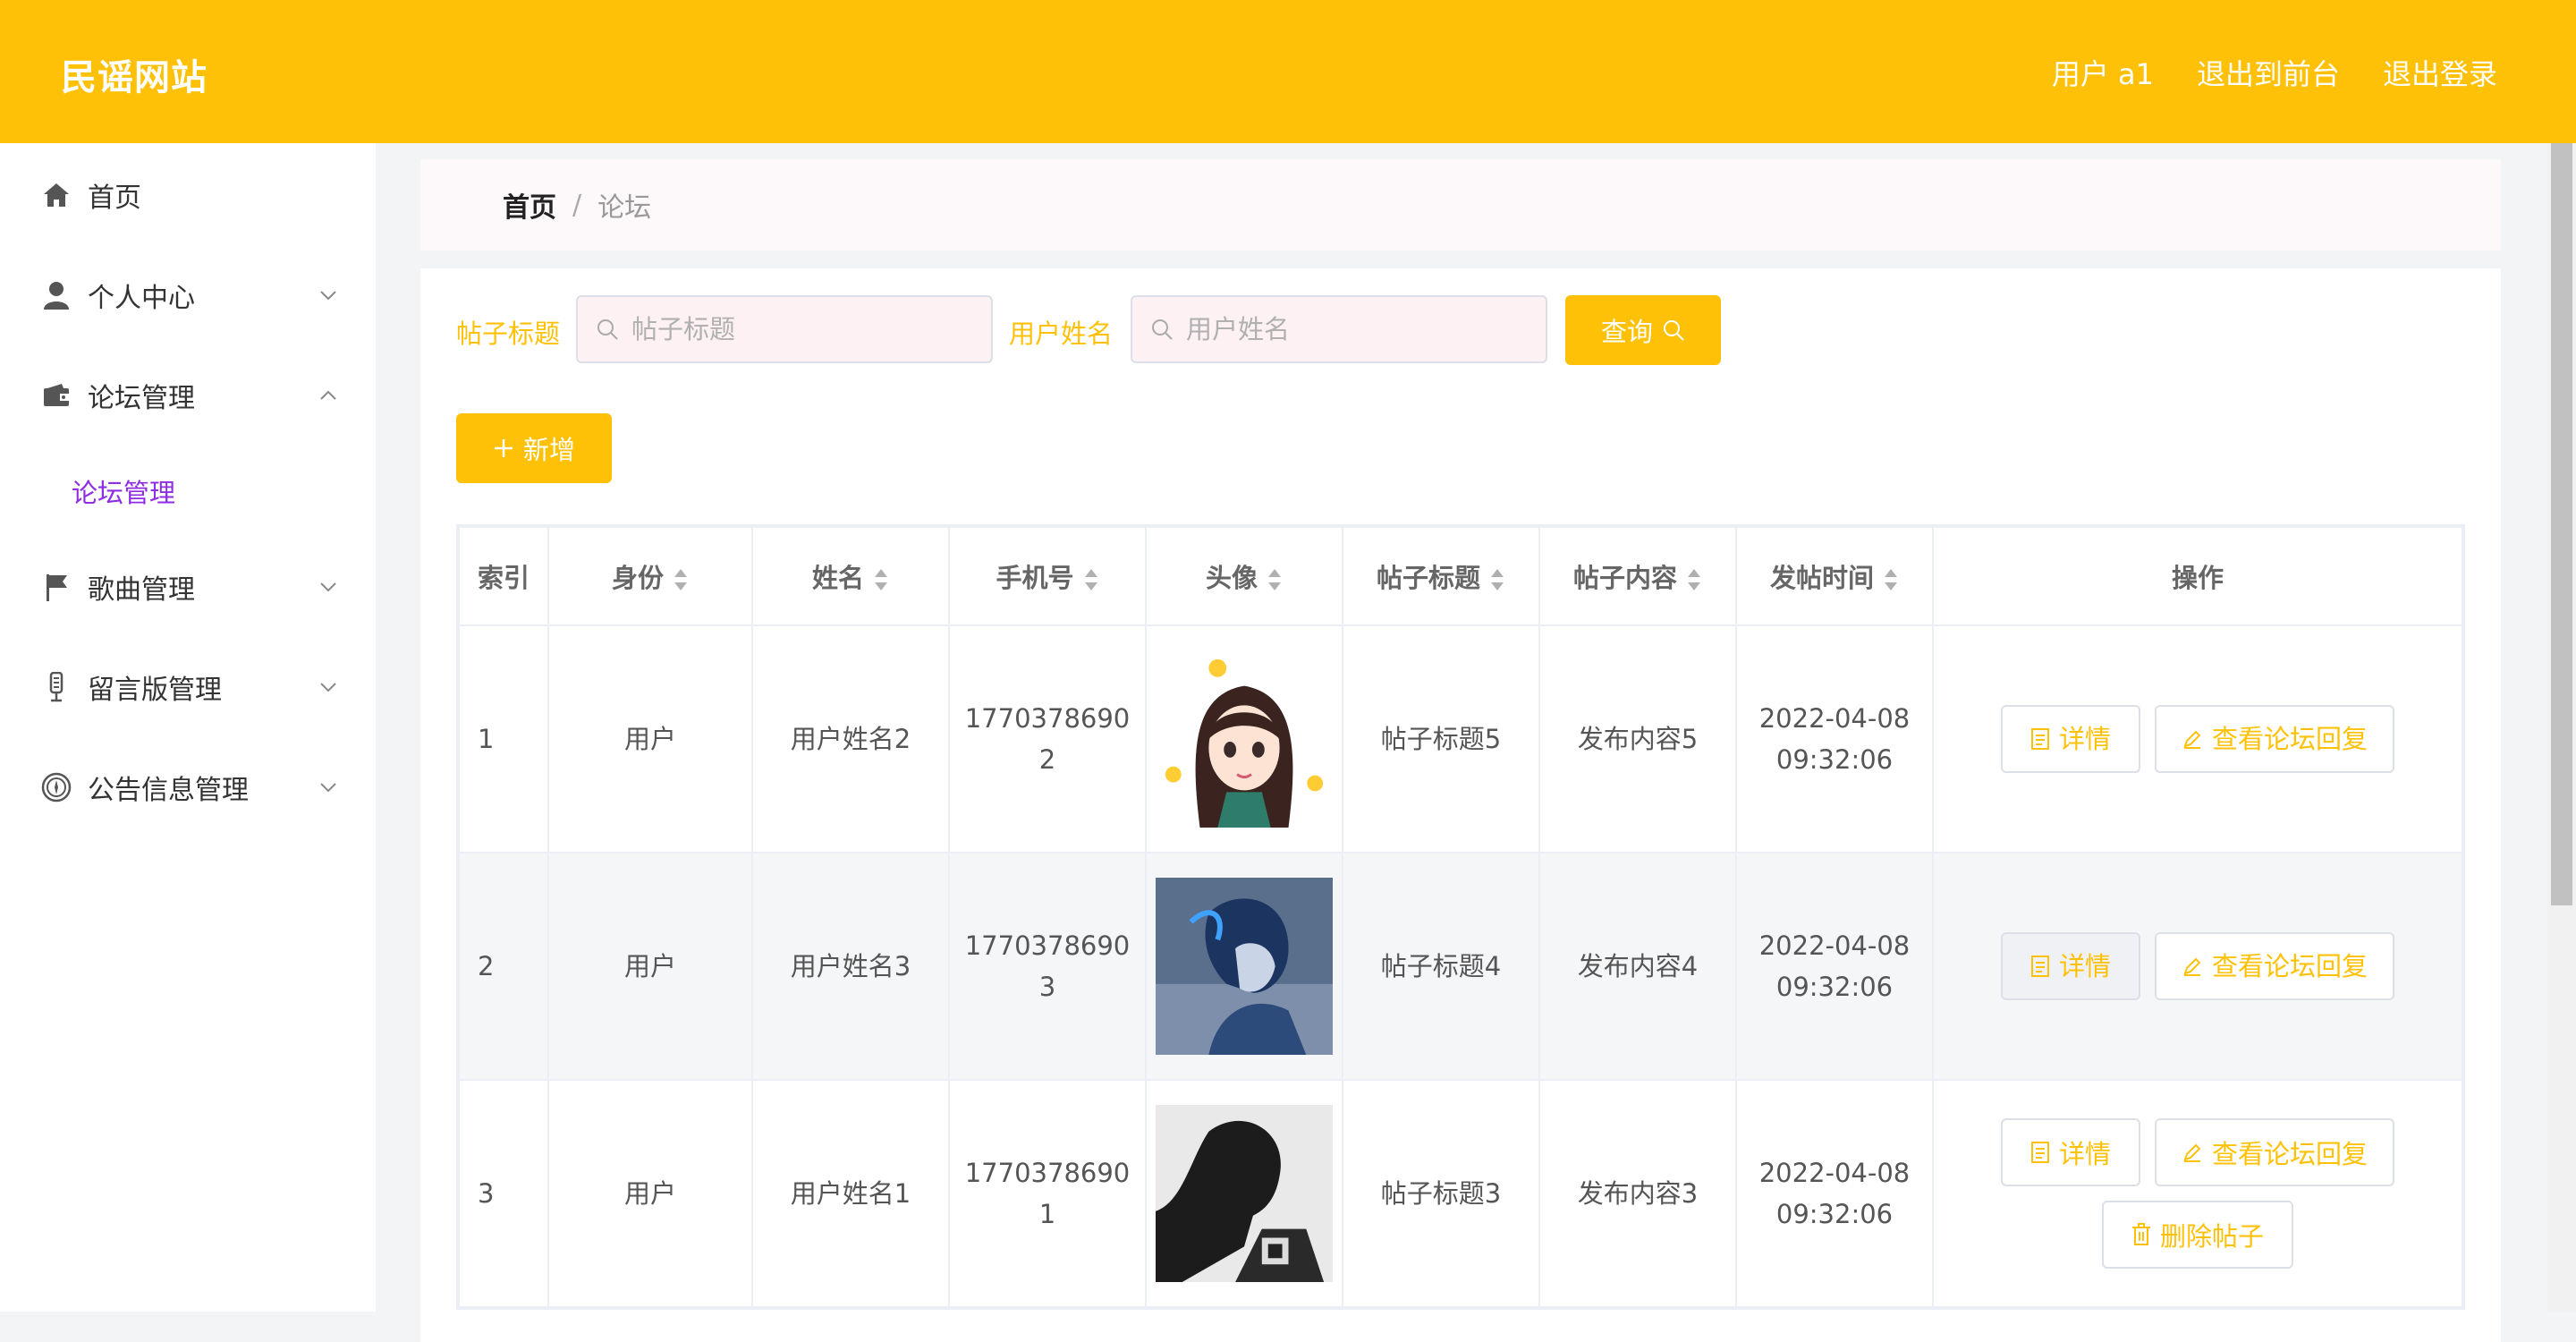 This screenshot has height=1342, width=2576. What do you see at coordinates (1834, 576) in the screenshot?
I see `col-header-post-time: 发帖时间` at bounding box center [1834, 576].